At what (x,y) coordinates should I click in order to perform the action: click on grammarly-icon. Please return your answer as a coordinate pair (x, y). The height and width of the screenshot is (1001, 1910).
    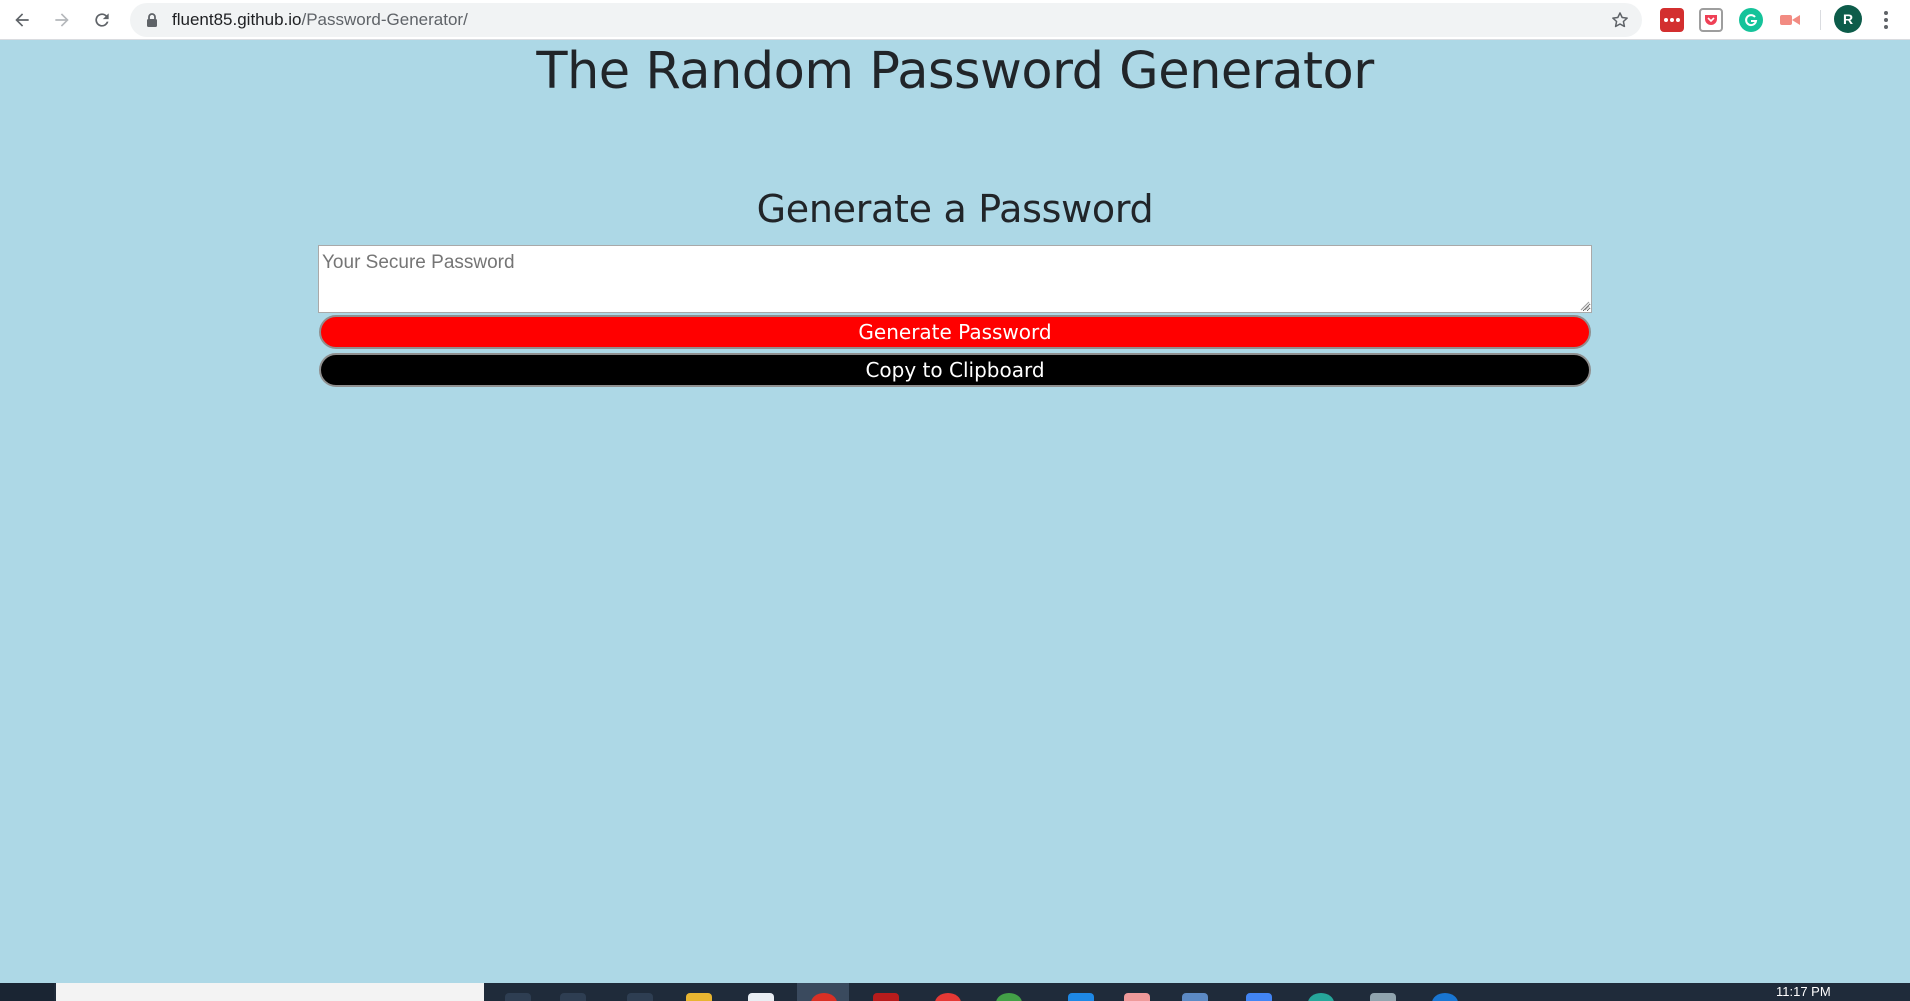
    Looking at the image, I should click on (1751, 20).